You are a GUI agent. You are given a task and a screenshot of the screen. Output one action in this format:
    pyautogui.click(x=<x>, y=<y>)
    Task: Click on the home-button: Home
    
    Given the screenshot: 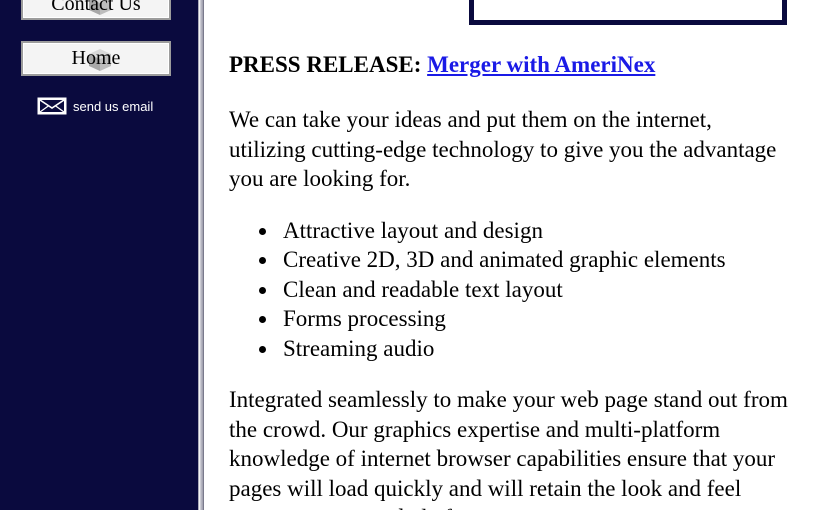 What is the action you would take?
    pyautogui.click(x=96, y=58)
    